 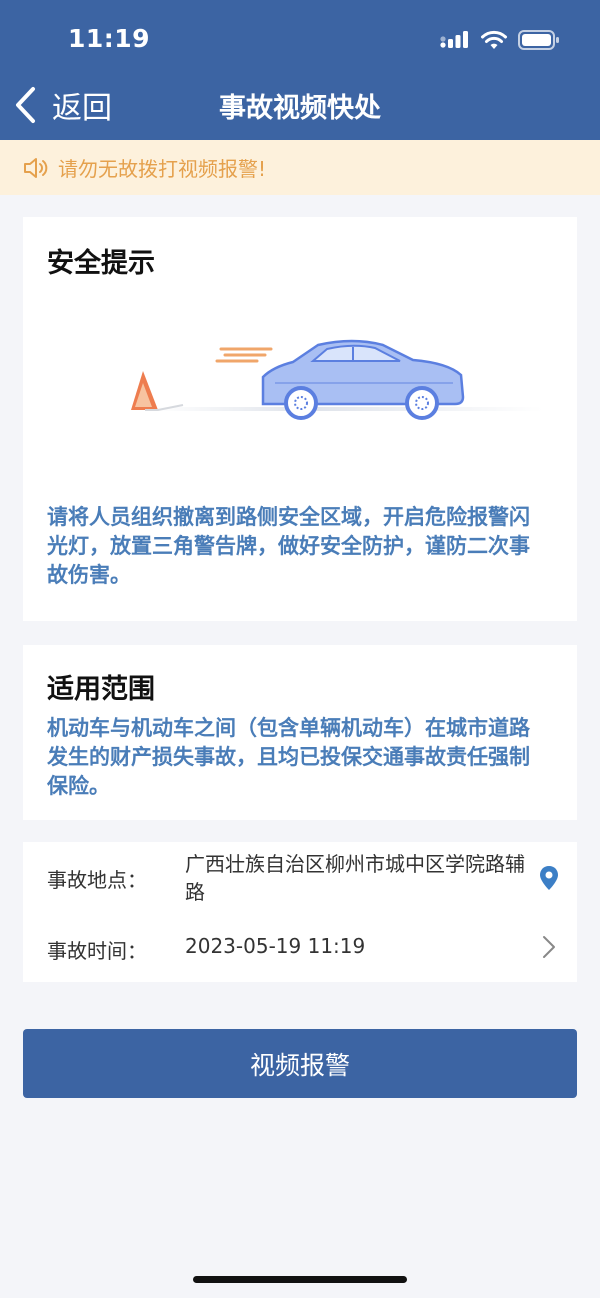 I want to click on battery-icon, so click(x=538, y=40).